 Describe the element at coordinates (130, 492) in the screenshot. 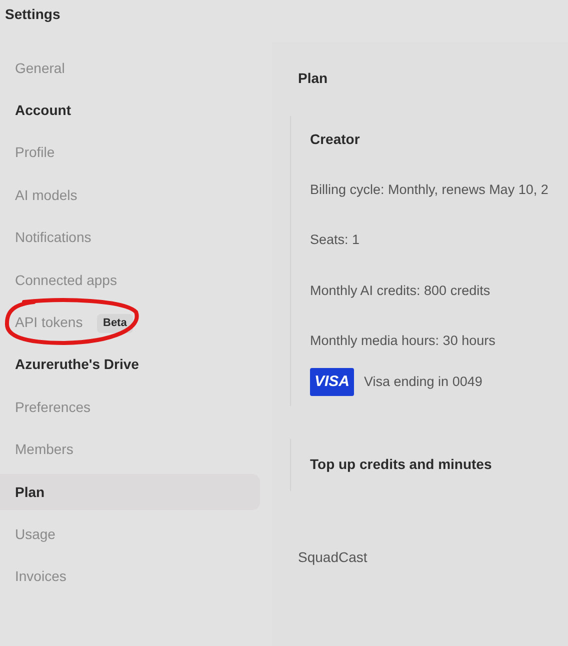

I see `sidebar-item: Plan` at that location.